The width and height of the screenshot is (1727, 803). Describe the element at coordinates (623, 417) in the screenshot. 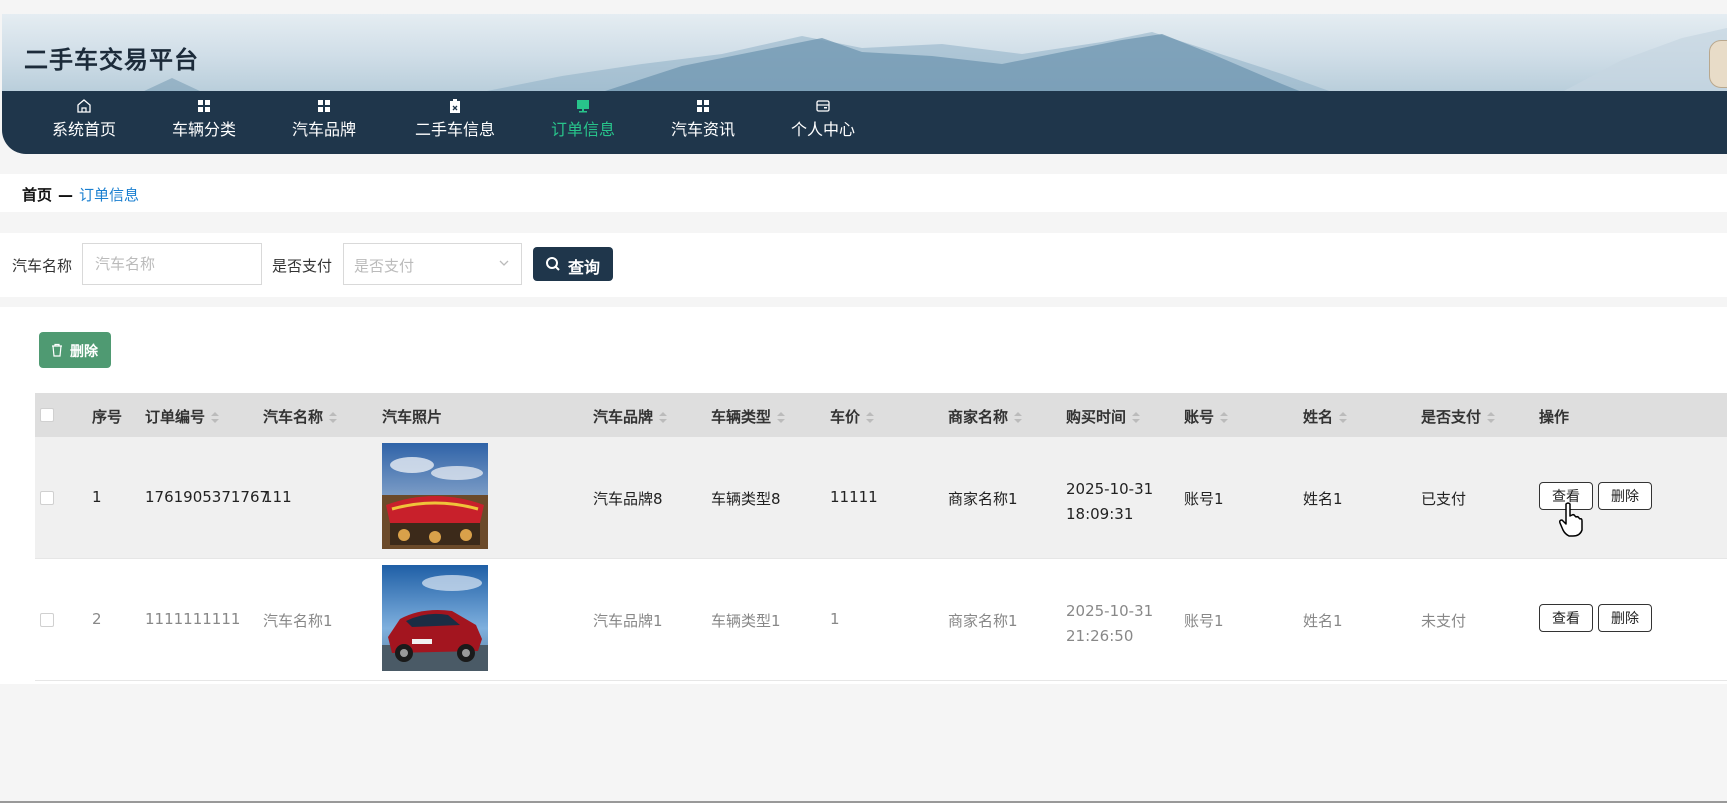

I see `col-brand-label: 汽车品牌` at that location.